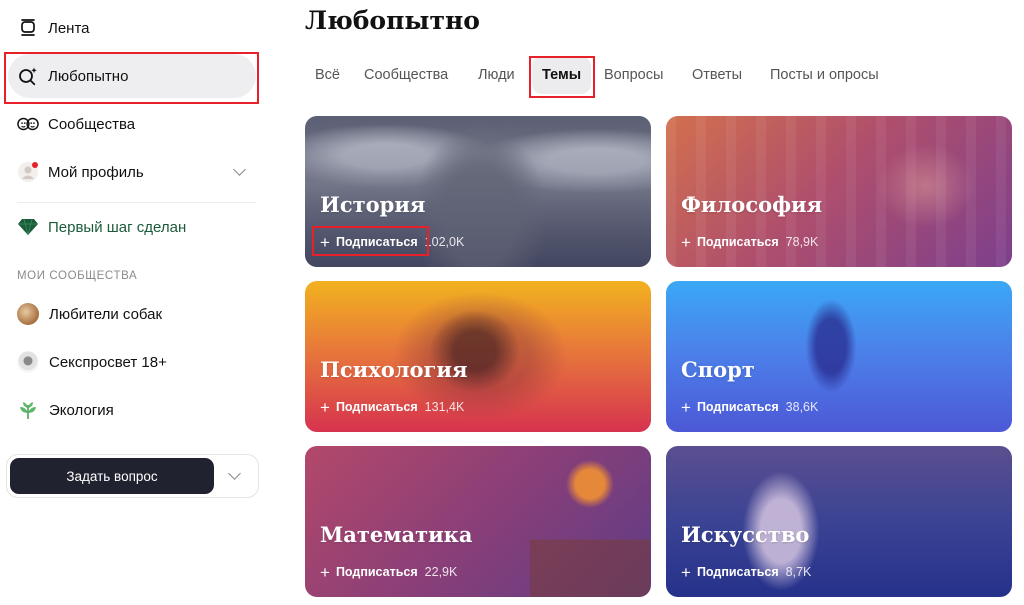  I want to click on nav-first-step-label: Первый шаг сделан, so click(117, 227).